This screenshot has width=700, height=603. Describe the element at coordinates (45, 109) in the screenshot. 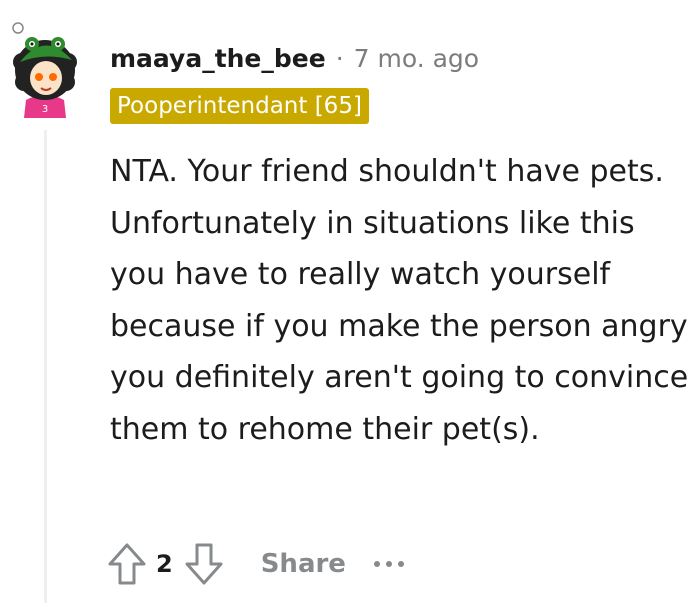

I see `svg-text: 3` at that location.